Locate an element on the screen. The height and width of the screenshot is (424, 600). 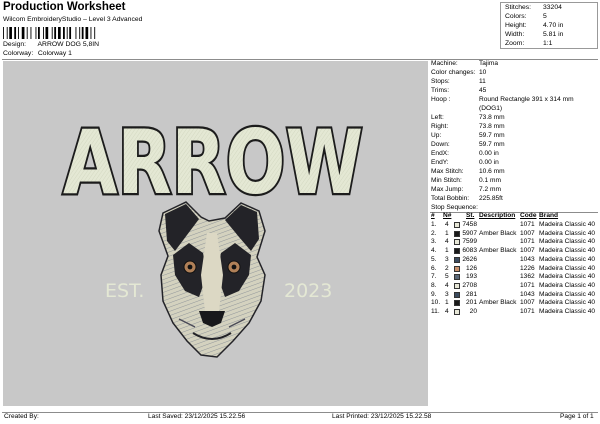
year-text: 2023 is located at coordinates (308, 291).